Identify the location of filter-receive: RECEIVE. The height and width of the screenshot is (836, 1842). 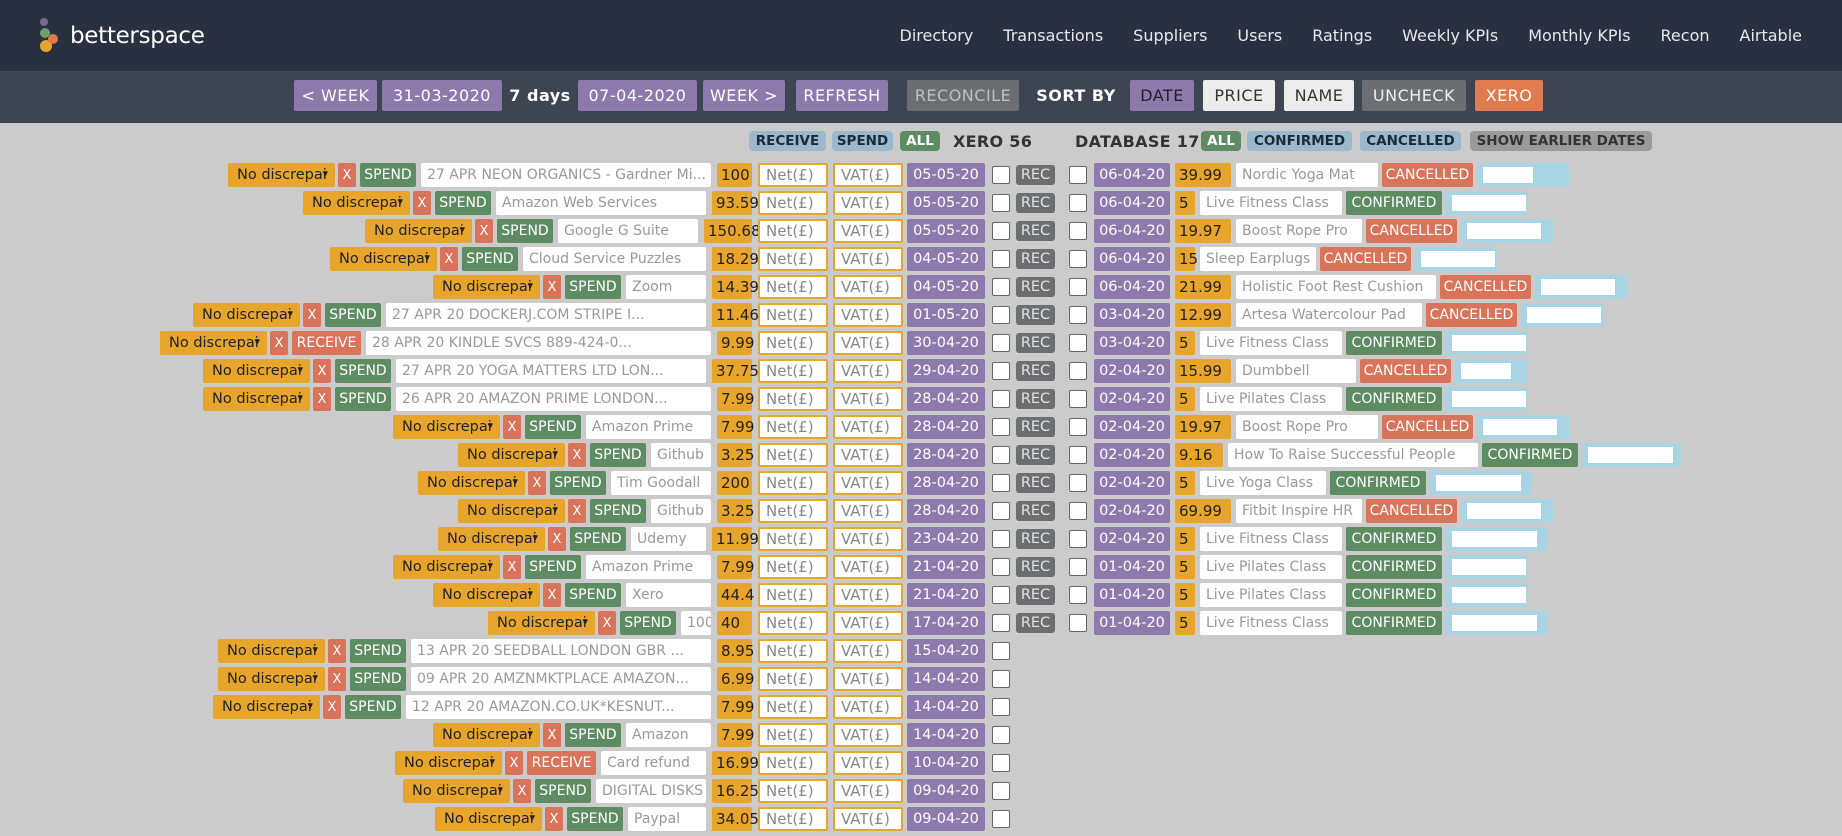
(787, 141).